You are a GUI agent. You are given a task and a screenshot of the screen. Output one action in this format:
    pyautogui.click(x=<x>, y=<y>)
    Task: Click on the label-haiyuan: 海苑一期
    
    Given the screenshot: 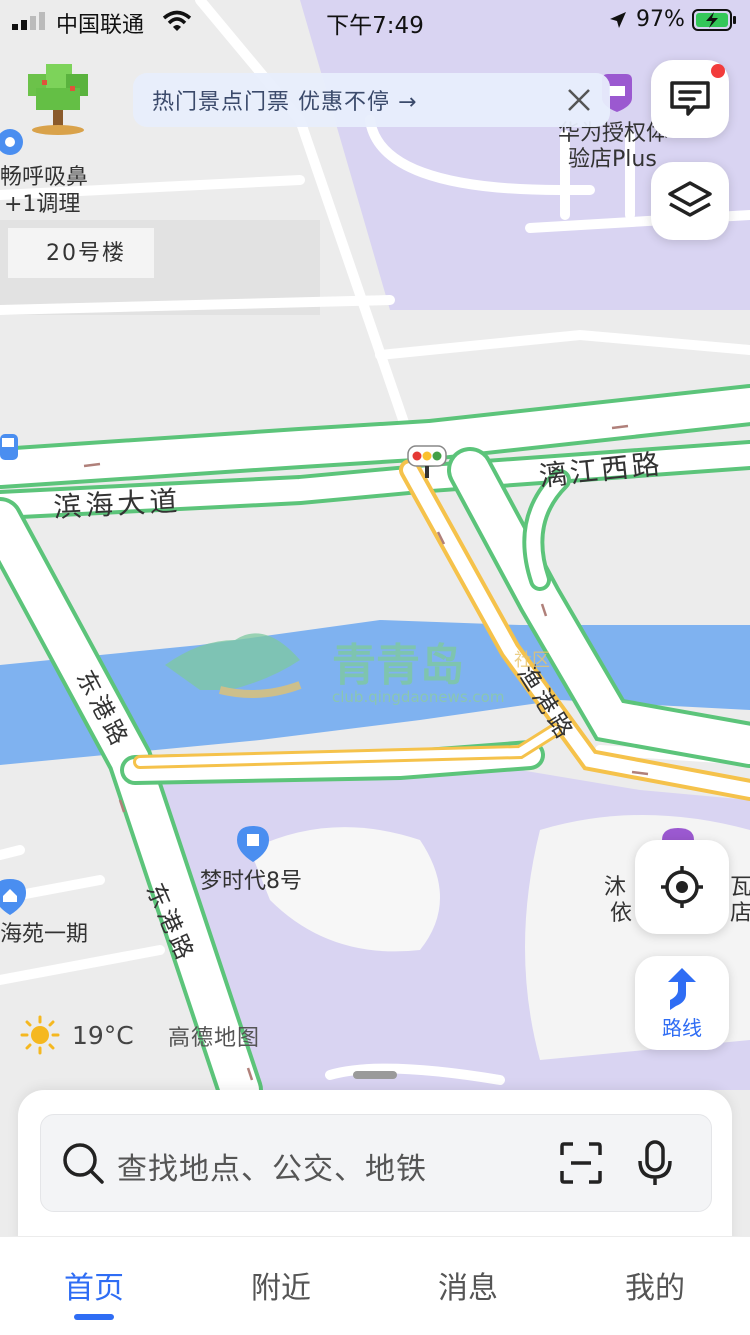 What is the action you would take?
    pyautogui.click(x=44, y=934)
    